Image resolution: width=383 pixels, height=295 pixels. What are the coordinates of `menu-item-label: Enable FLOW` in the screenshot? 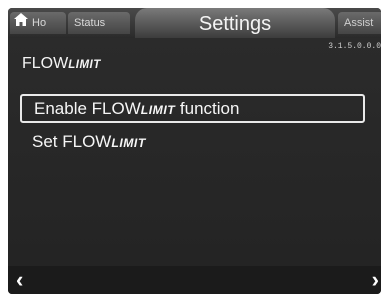 It's located at (87, 108).